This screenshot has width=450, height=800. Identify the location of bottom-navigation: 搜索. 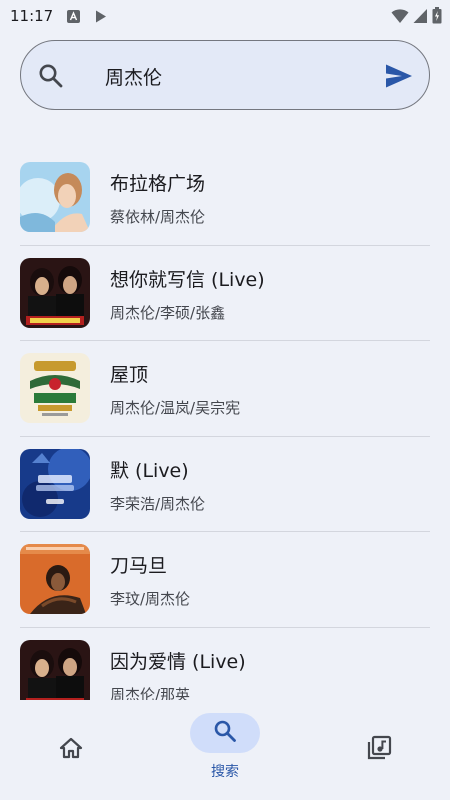
(225, 750).